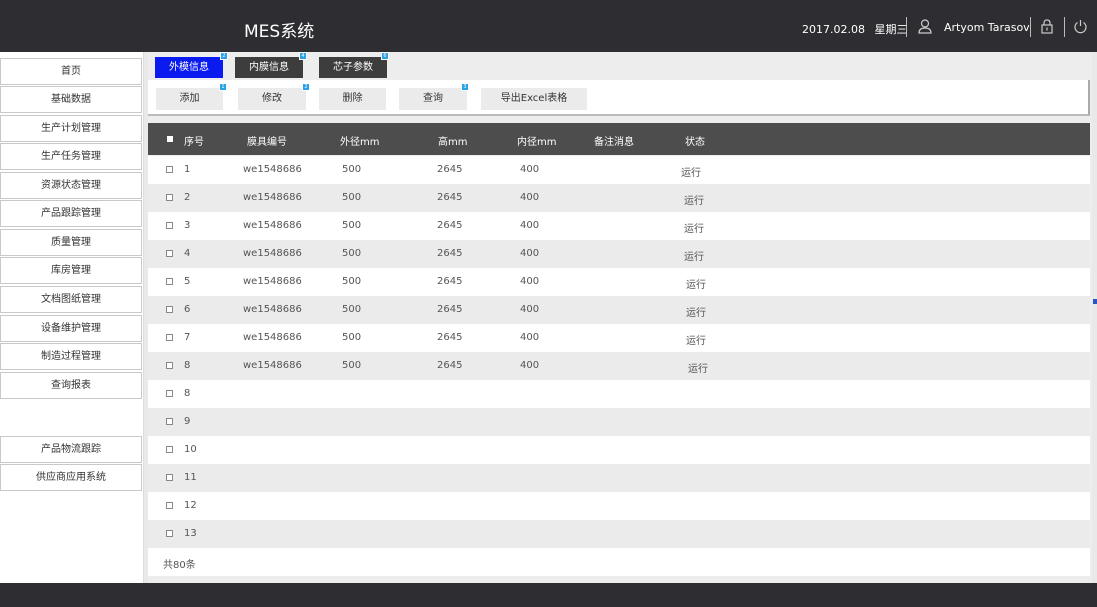 This screenshot has width=1097, height=607. What do you see at coordinates (1080, 26) in the screenshot?
I see `power-icon` at bounding box center [1080, 26].